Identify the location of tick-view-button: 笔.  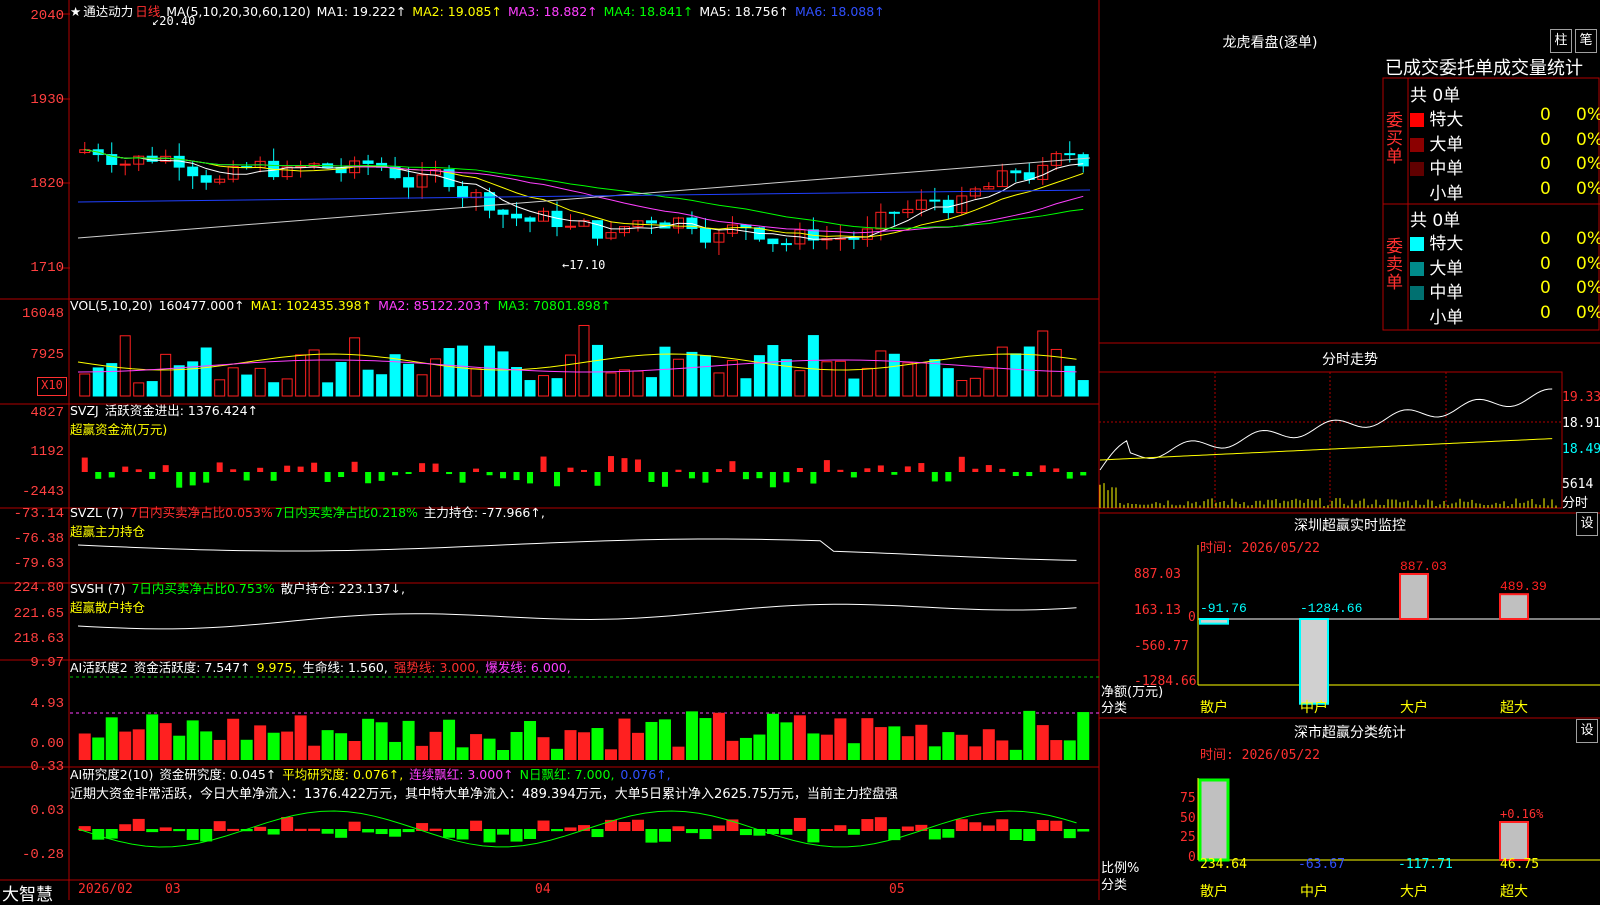
(1586, 41).